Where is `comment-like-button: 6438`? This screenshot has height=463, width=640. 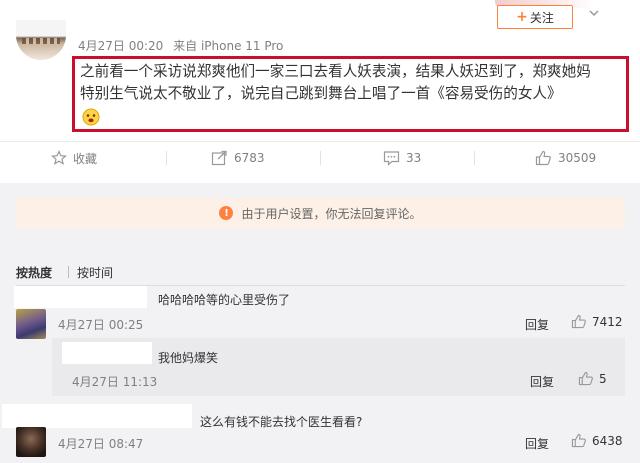
comment-like-button: 6438 is located at coordinates (597, 440).